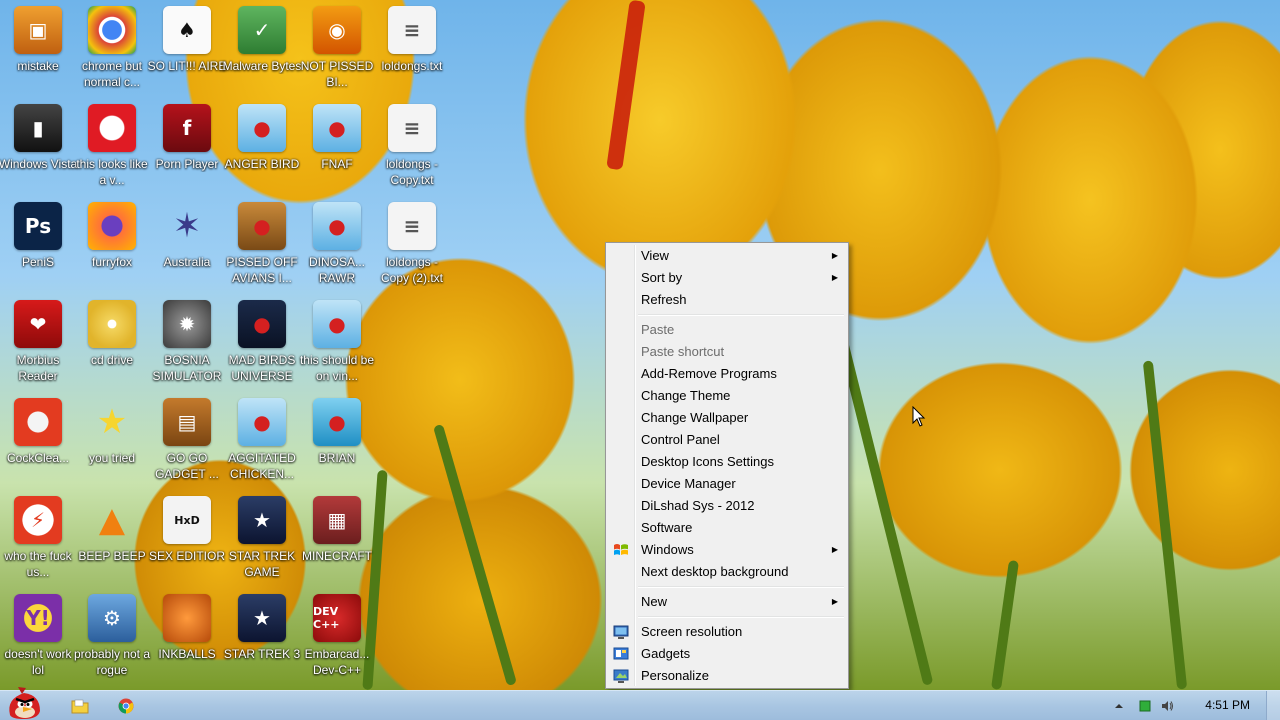 This screenshot has width=1280, height=720. What do you see at coordinates (262, 226) in the screenshot?
I see `angry-birds-seasons-icon: ●` at bounding box center [262, 226].